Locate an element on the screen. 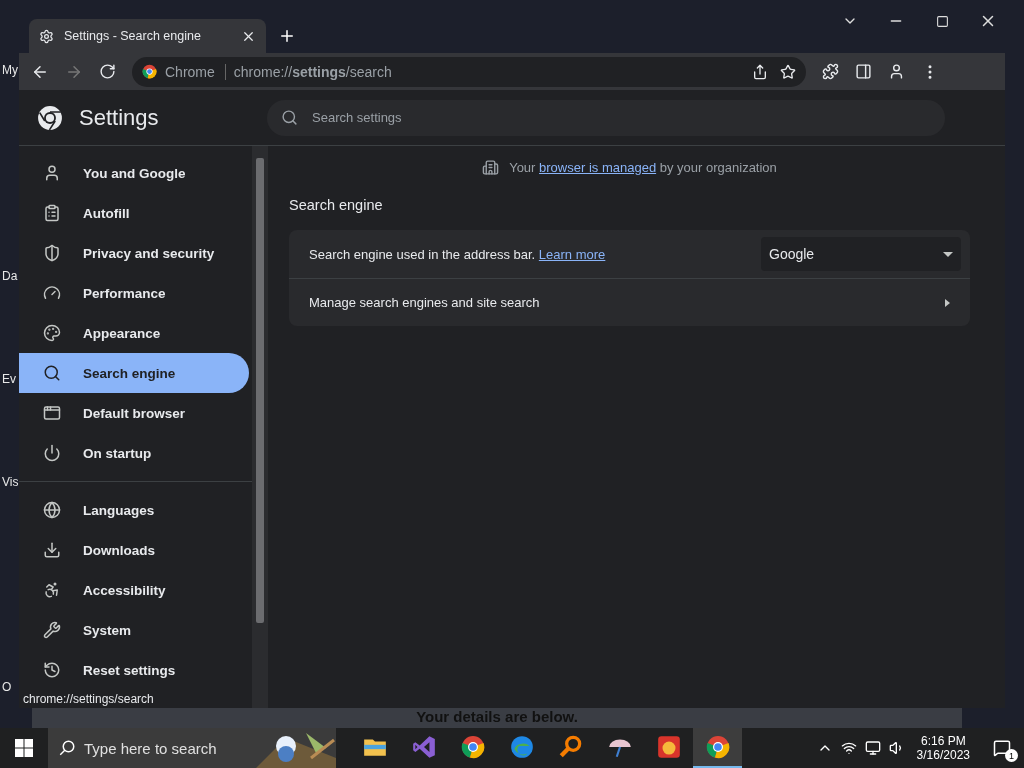  settings-title: Settings is located at coordinates (119, 117).